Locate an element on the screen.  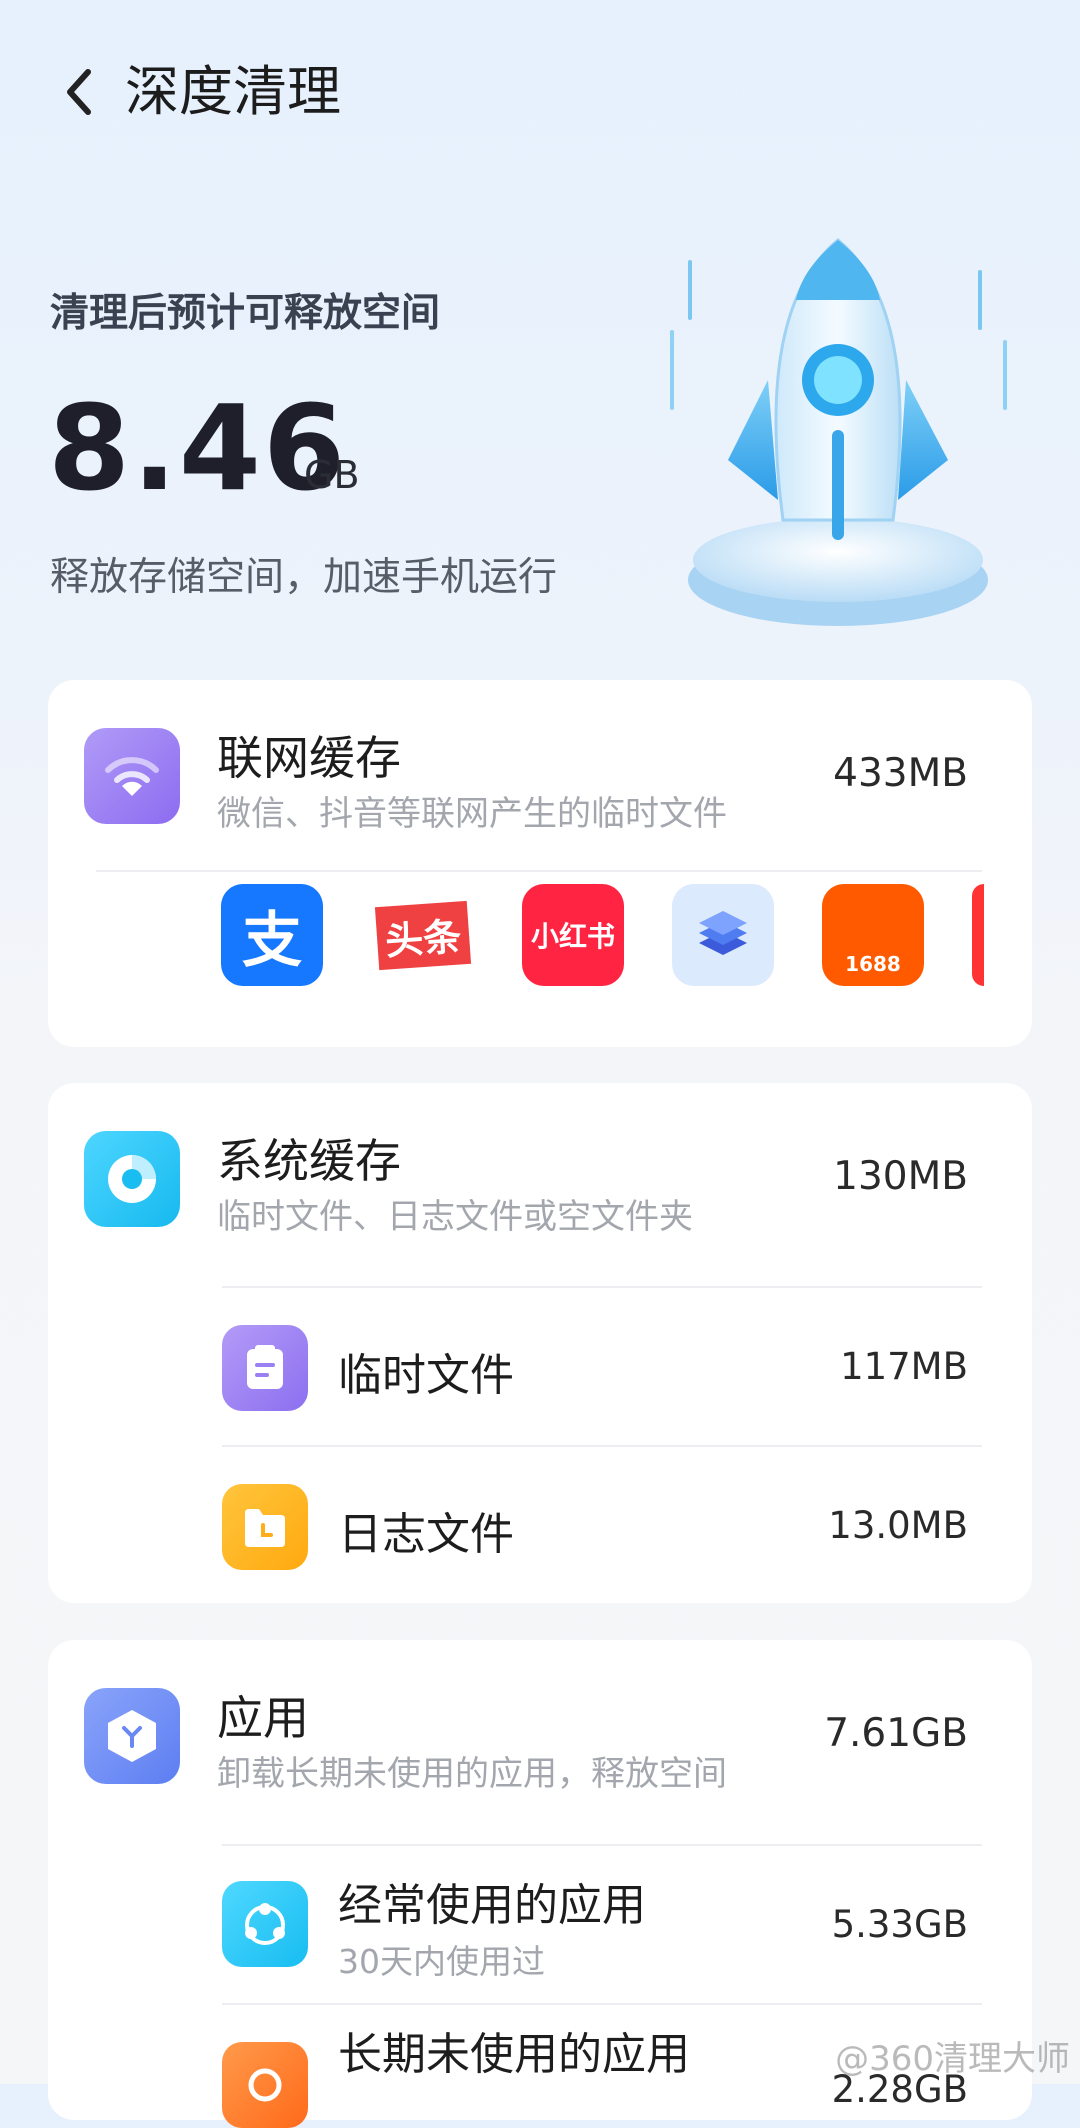
card-title: 系统缓存 is located at coordinates (309, 1161).